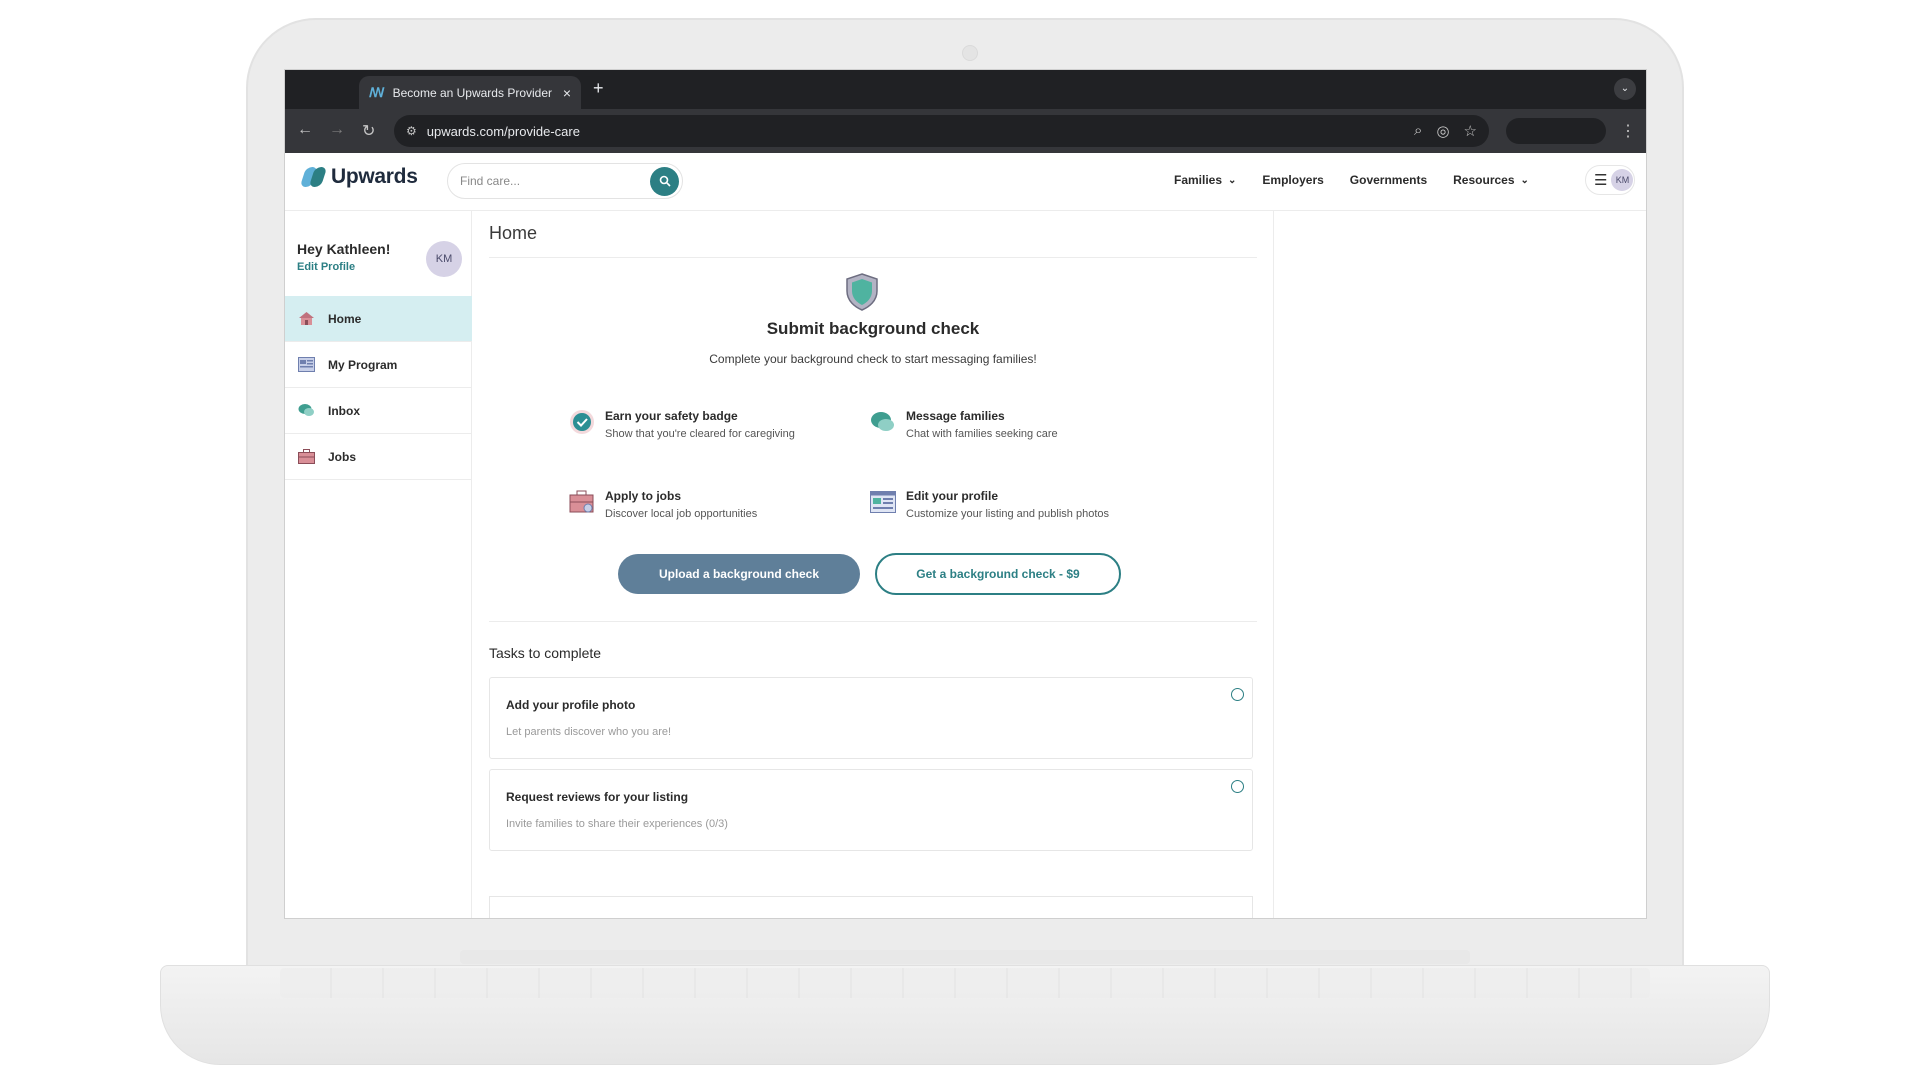  What do you see at coordinates (545, 181) in the screenshot?
I see `search-input` at bounding box center [545, 181].